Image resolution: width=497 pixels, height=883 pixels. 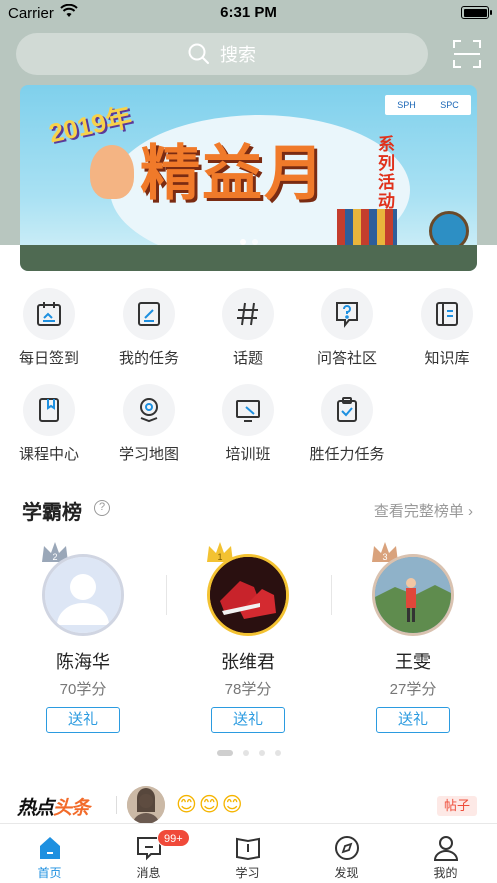 What do you see at coordinates (447, 314) in the screenshot?
I see `book-list-icon` at bounding box center [447, 314].